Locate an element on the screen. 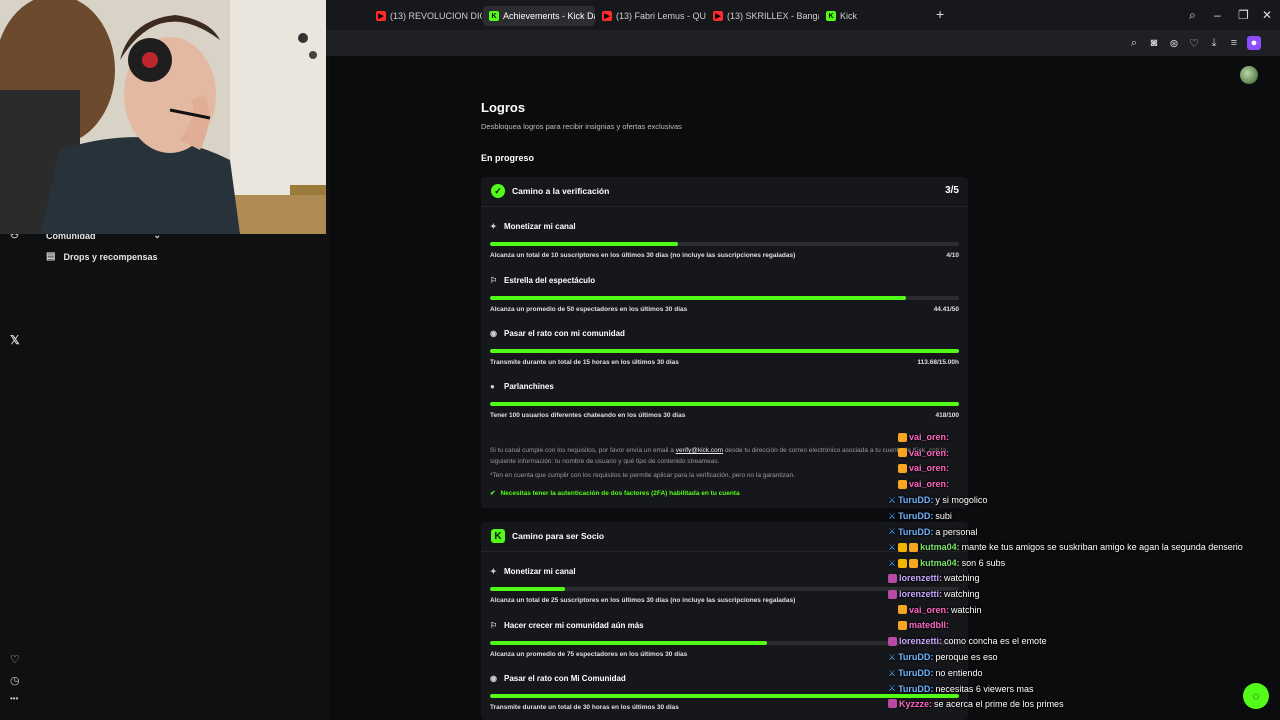  sidebar-item-label: Drops y recompensas is located at coordinates (110, 256).